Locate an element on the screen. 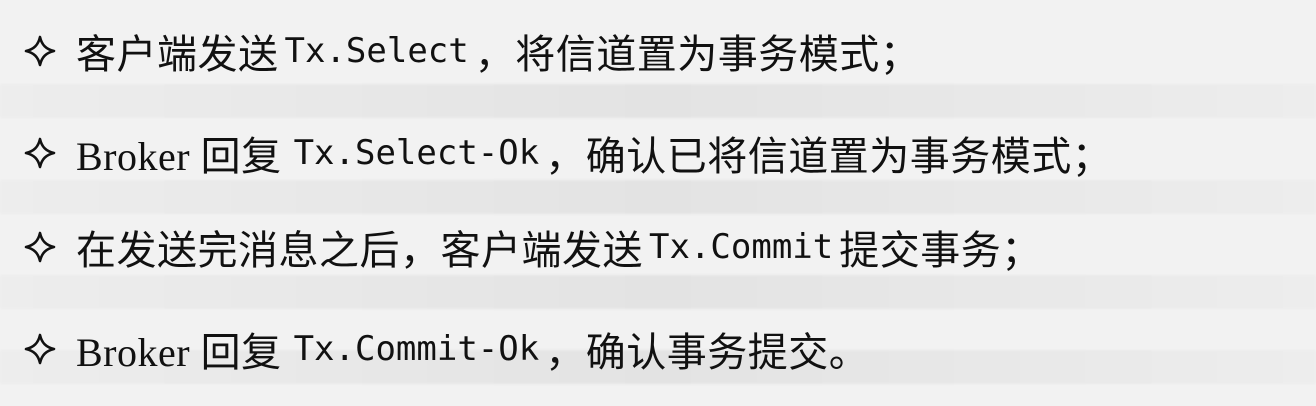  item-text-pre: 客户端发送 is located at coordinates (177, 55).